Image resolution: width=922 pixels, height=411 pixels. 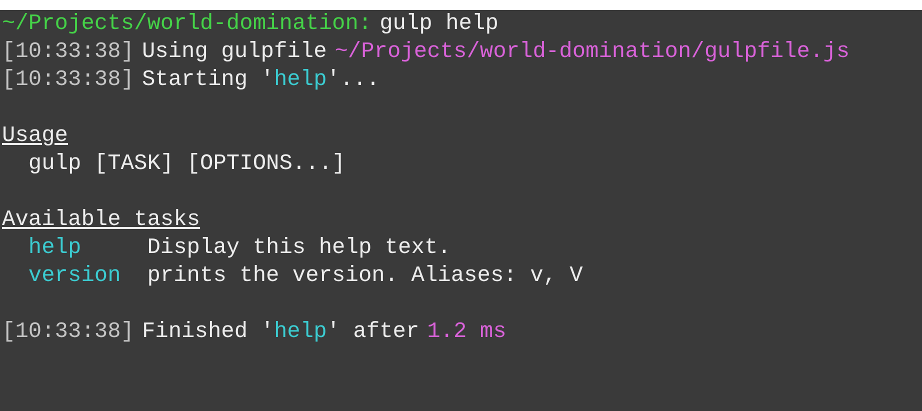 What do you see at coordinates (299, 248) in the screenshot?
I see `output-text: Display this help text.` at bounding box center [299, 248].